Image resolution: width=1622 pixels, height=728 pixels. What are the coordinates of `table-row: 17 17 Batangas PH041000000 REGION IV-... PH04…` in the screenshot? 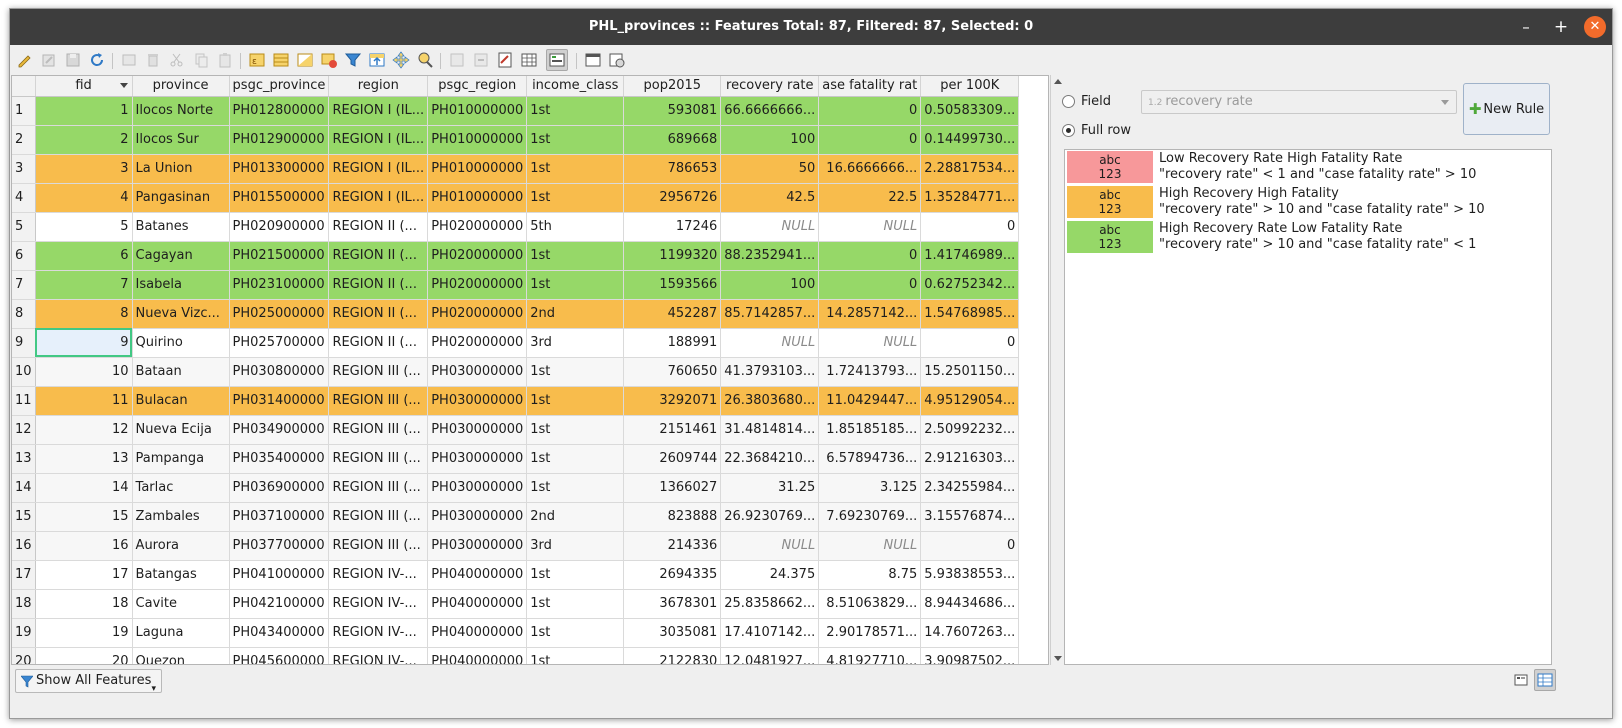 It's located at (516, 575).